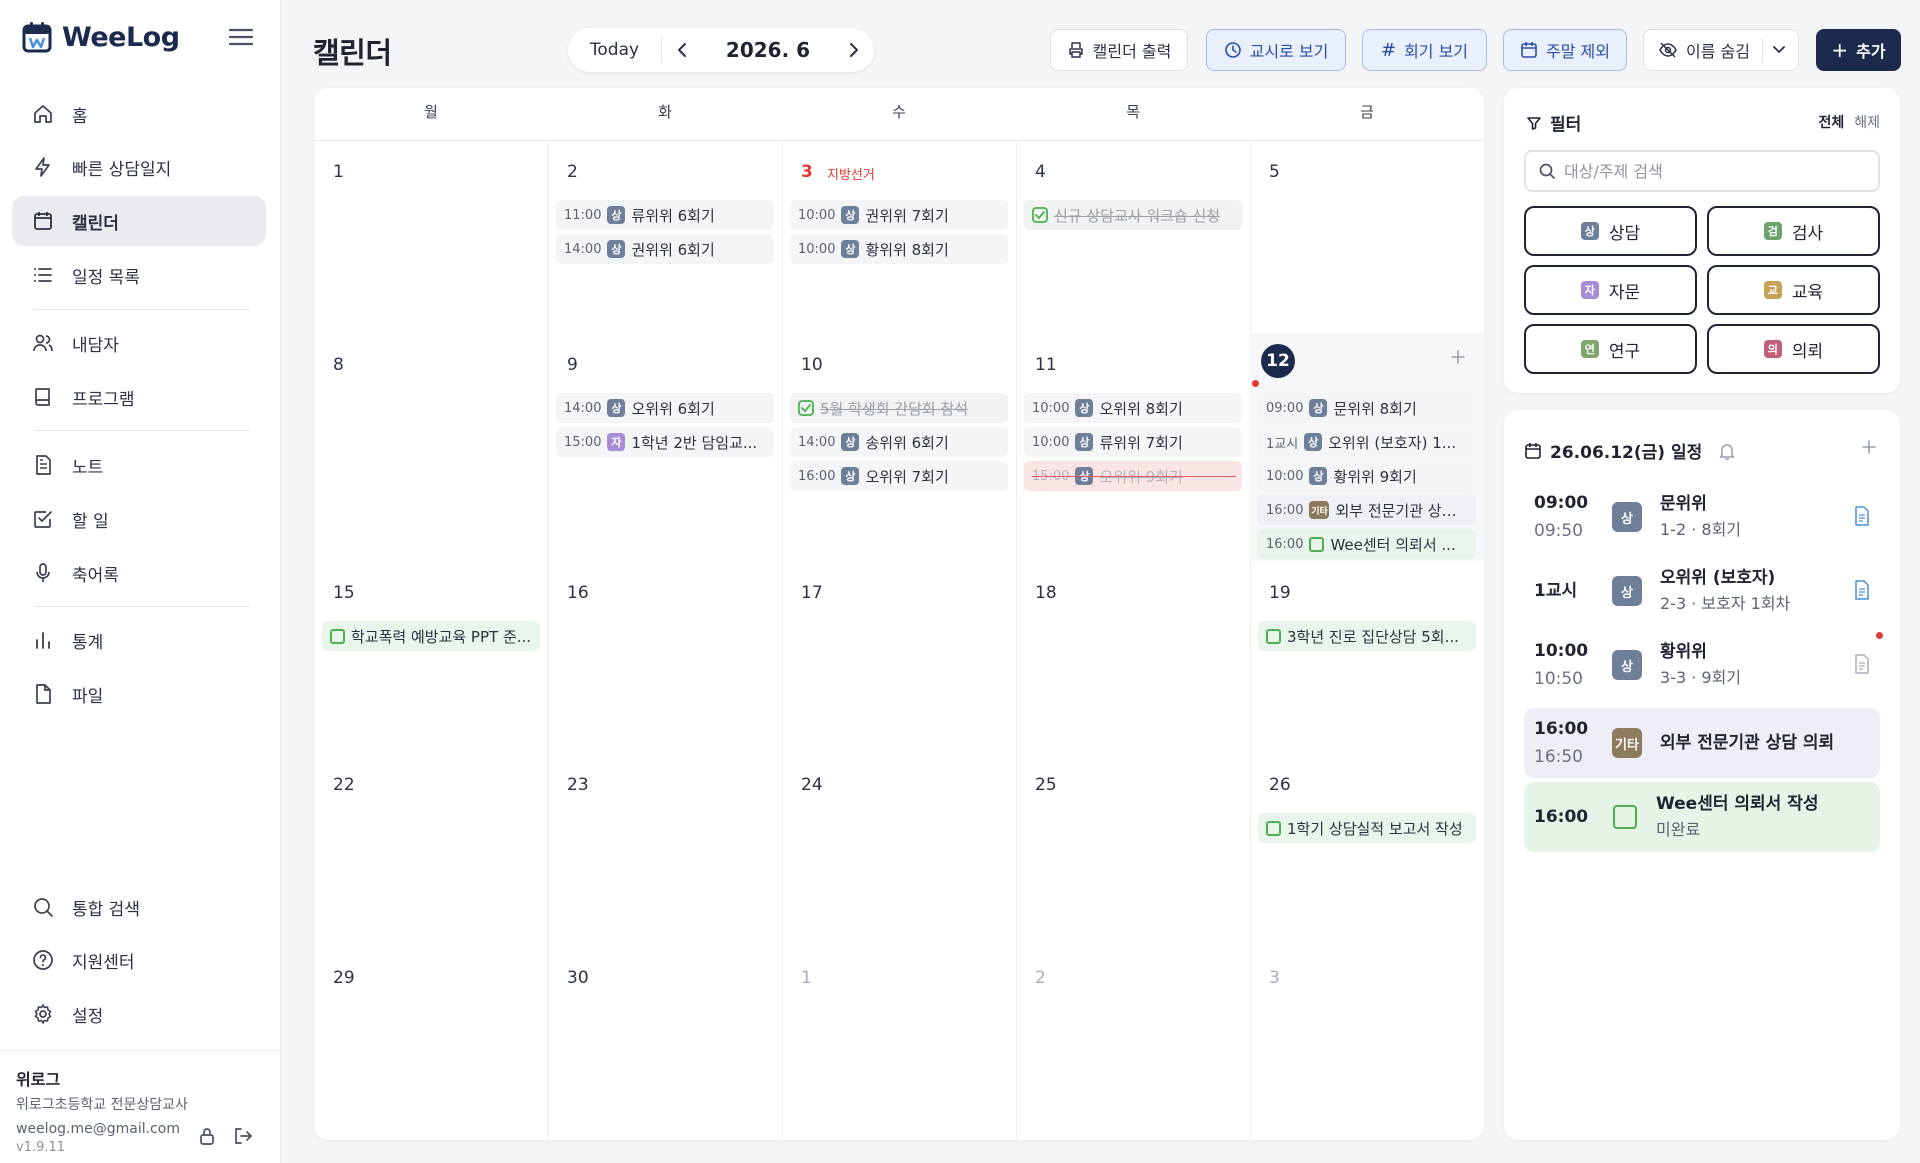 The width and height of the screenshot is (1920, 1163). What do you see at coordinates (101, 37) in the screenshot?
I see `app-logo: WeeLog` at bounding box center [101, 37].